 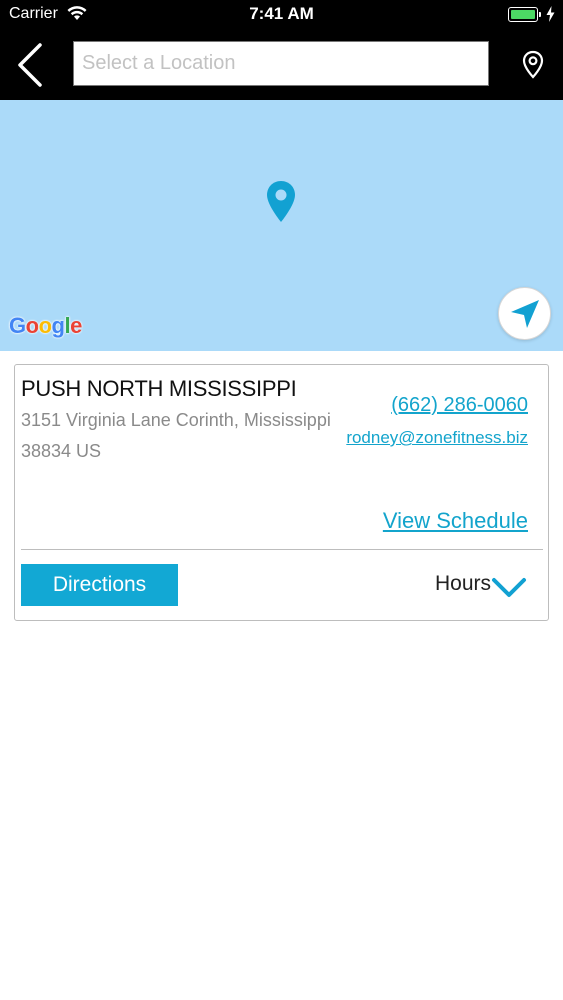 What do you see at coordinates (99, 585) in the screenshot?
I see `directions-button: Directions` at bounding box center [99, 585].